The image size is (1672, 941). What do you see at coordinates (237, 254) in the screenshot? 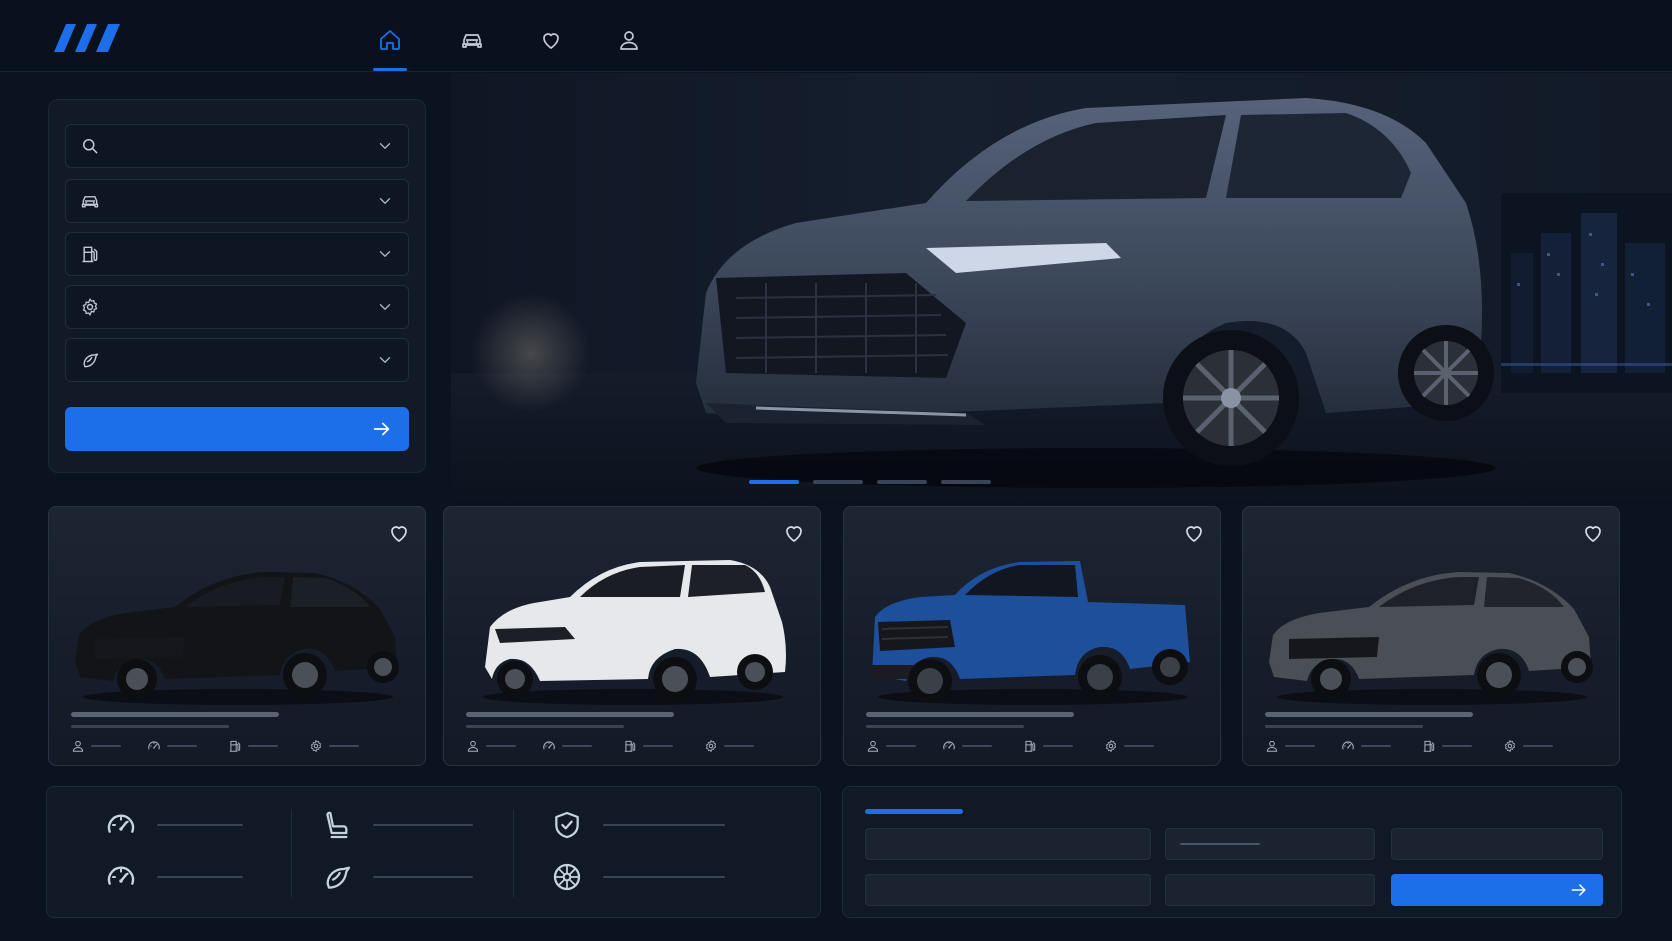
I see `fuel-type-dropdown` at bounding box center [237, 254].